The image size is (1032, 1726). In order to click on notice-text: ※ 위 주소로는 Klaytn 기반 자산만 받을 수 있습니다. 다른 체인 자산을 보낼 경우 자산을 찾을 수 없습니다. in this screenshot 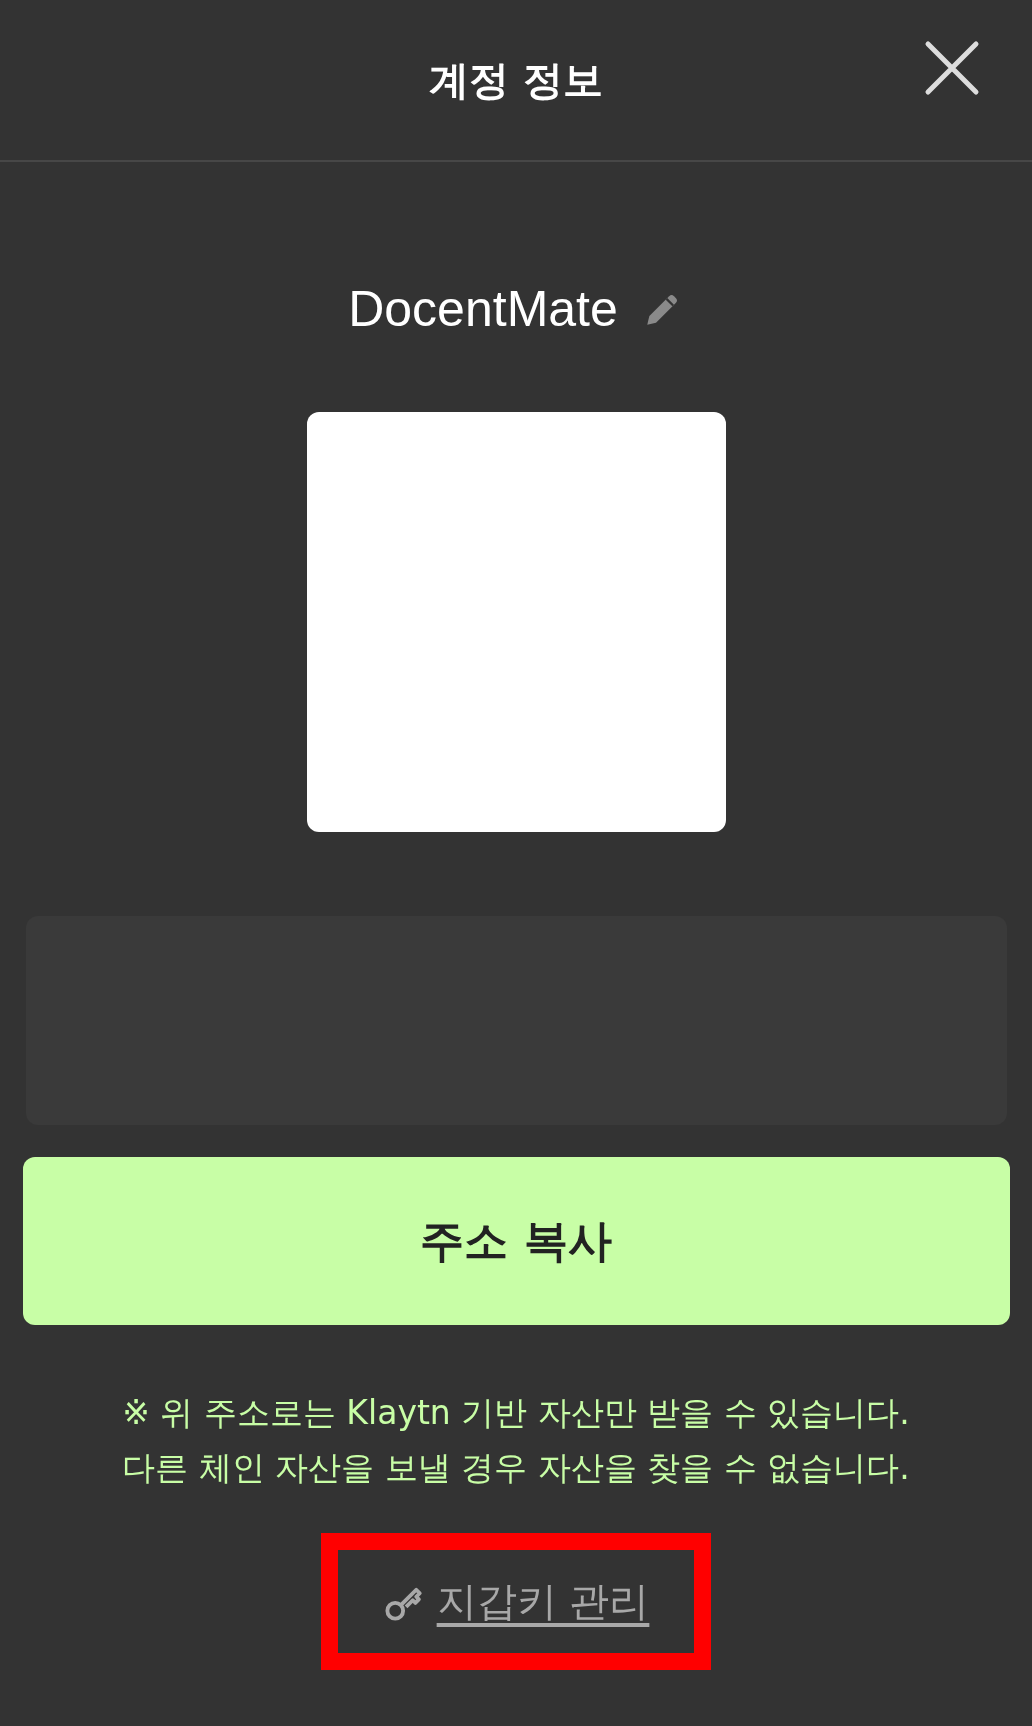, I will do `click(516, 1440)`.